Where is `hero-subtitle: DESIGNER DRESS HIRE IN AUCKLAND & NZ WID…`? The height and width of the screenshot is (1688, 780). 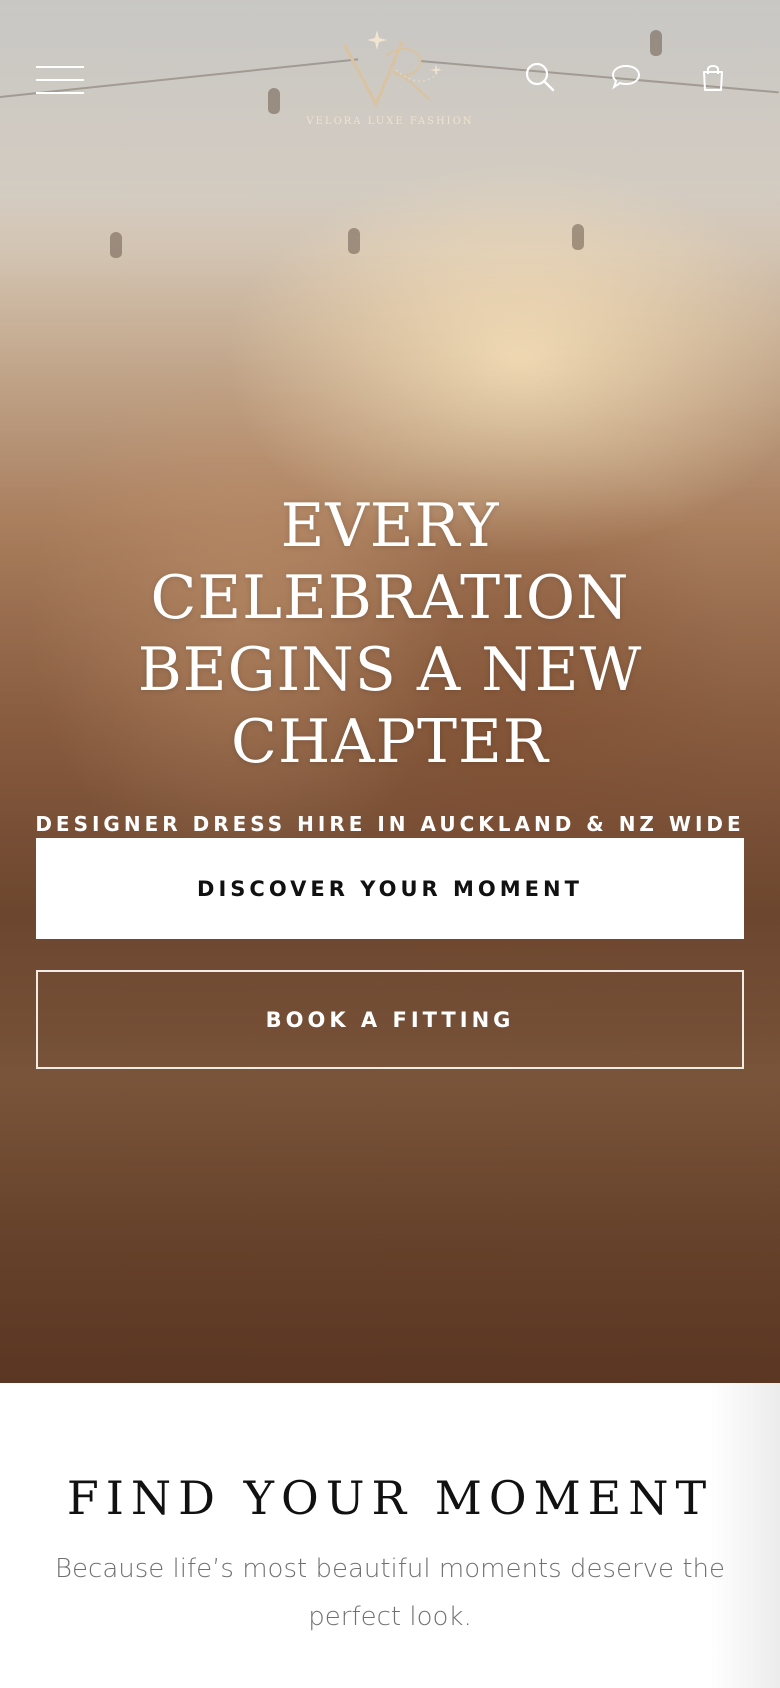 hero-subtitle: DESIGNER DRESS HIRE IN AUCKLAND & NZ WID… is located at coordinates (390, 824).